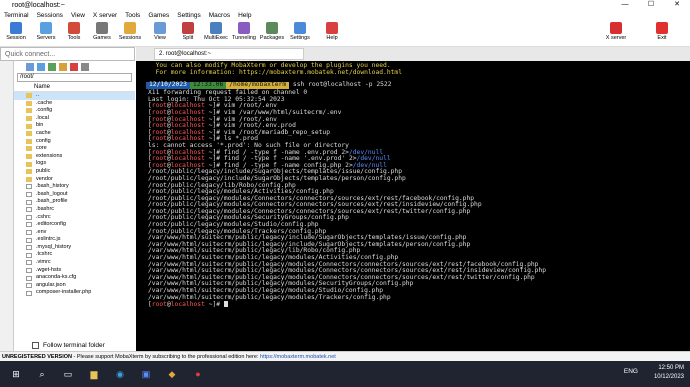 The image size is (690, 387). I want to click on new-folder-icon, so click(63, 66).